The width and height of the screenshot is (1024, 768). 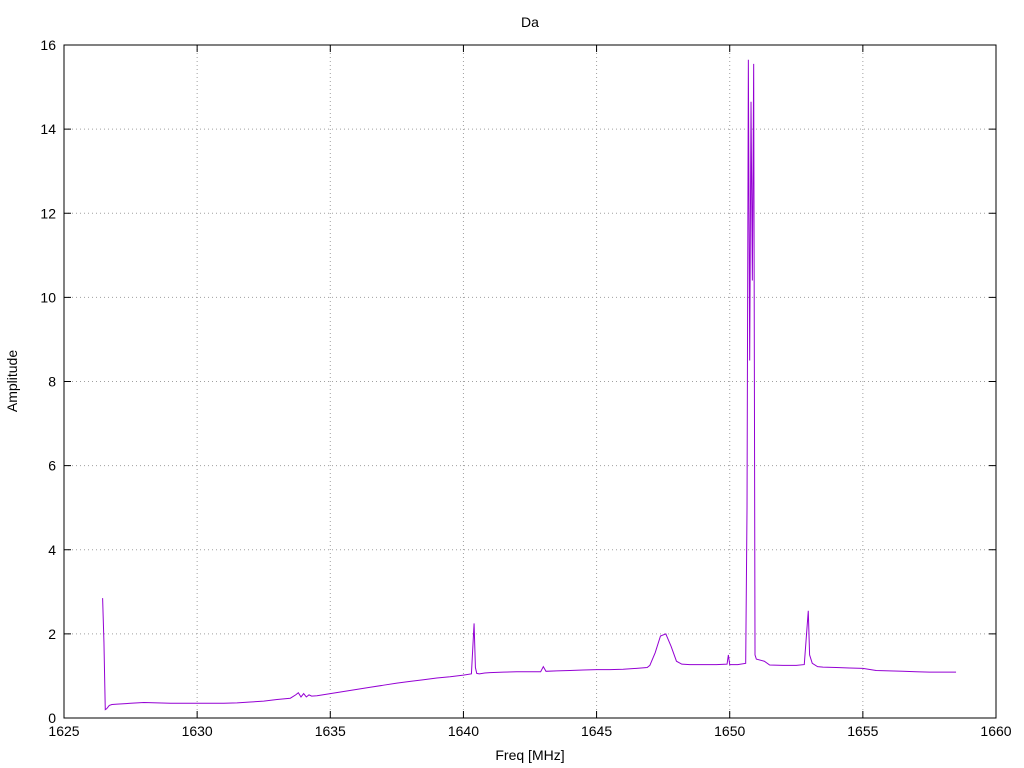 What do you see at coordinates (52, 718) in the screenshot?
I see `y-tick-label: 0` at bounding box center [52, 718].